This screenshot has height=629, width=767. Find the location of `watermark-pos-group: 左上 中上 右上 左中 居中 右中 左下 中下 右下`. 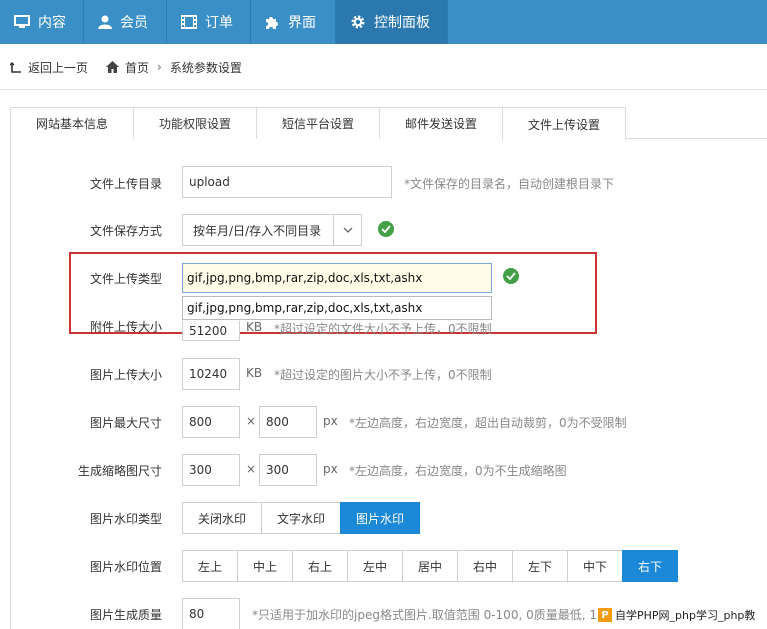

watermark-pos-group: 左上 中上 右上 左中 居中 右中 左下 中下 右下 is located at coordinates (430, 566).